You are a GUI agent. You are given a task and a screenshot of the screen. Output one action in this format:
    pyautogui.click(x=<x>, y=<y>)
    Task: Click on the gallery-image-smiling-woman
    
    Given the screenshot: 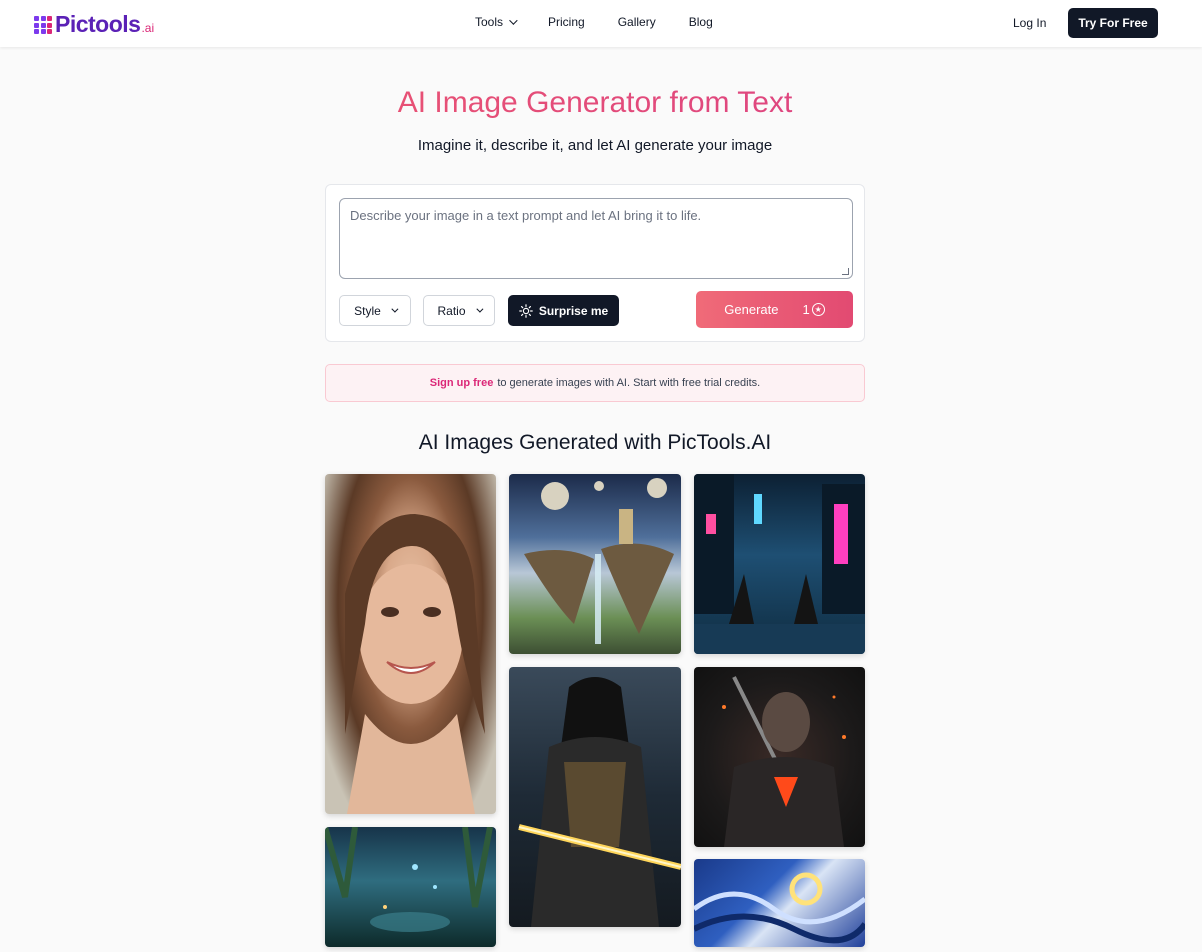 What is the action you would take?
    pyautogui.click(x=410, y=644)
    